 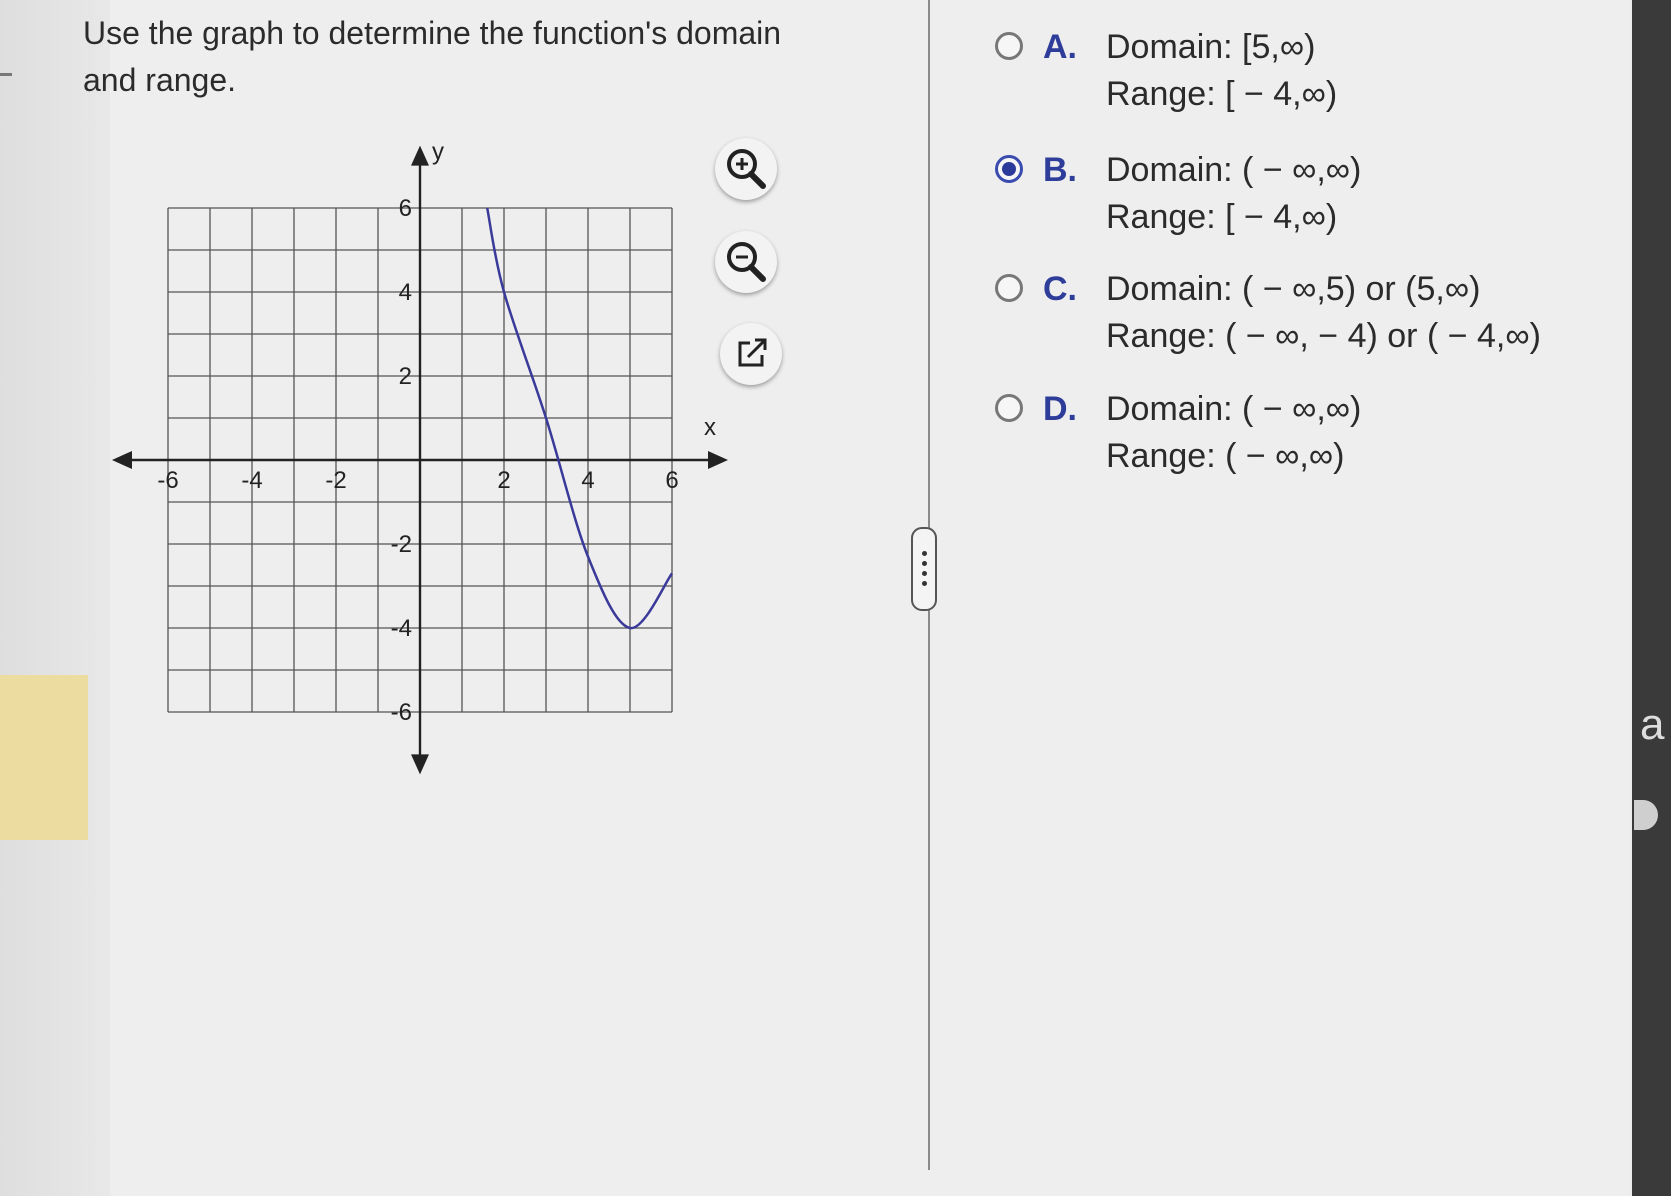 I want to click on option-b-letter: B., so click(x=1060, y=170).